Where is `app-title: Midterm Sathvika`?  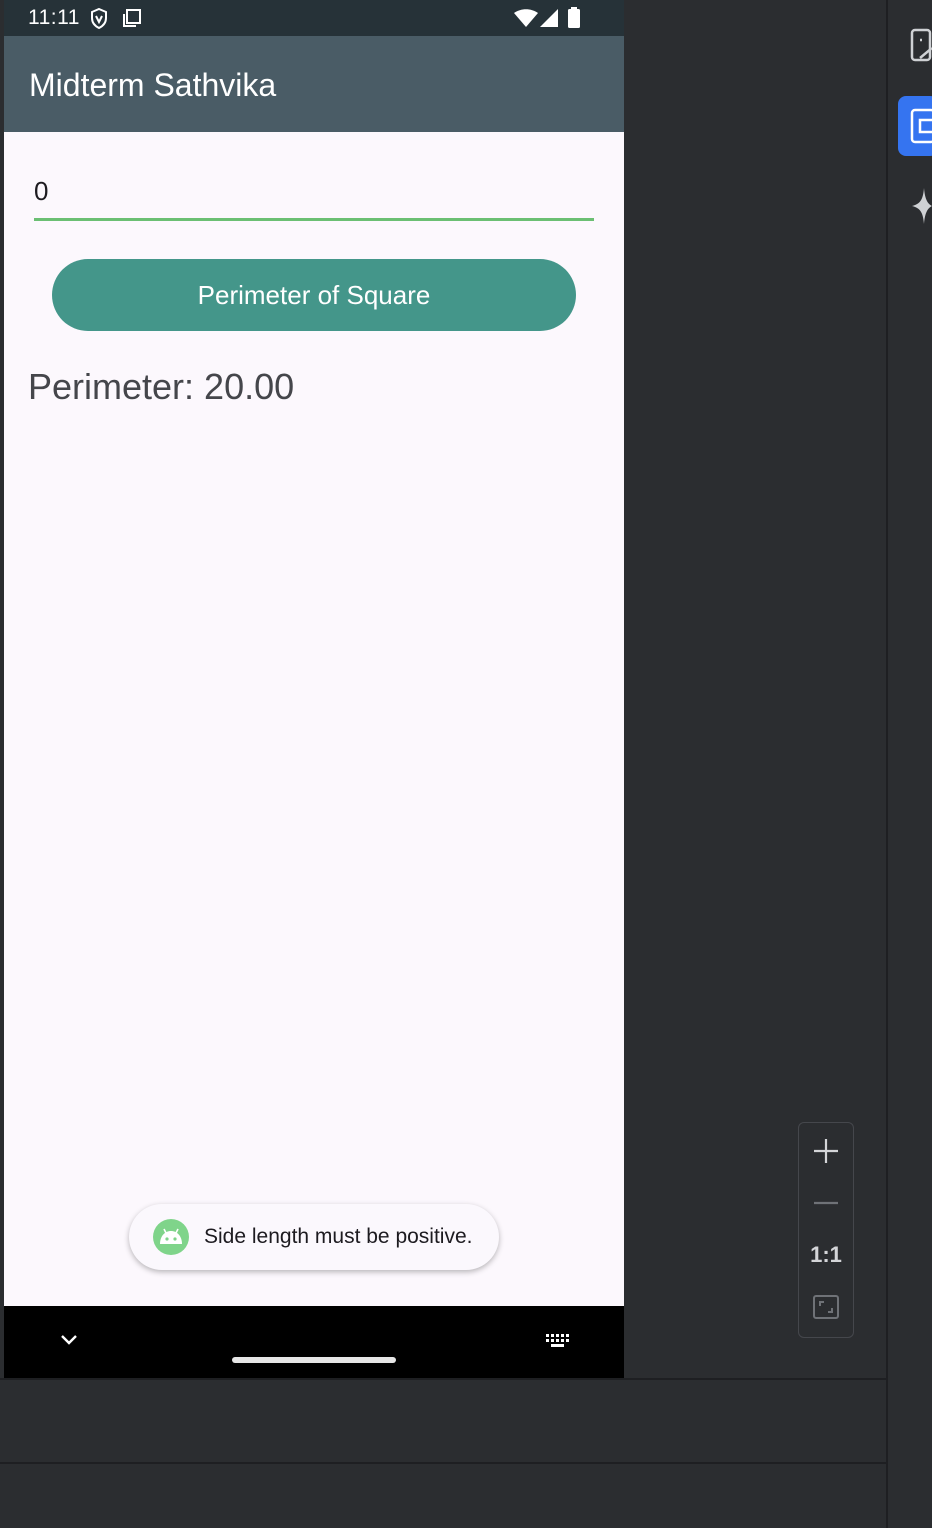
app-title: Midterm Sathvika is located at coordinates (153, 85).